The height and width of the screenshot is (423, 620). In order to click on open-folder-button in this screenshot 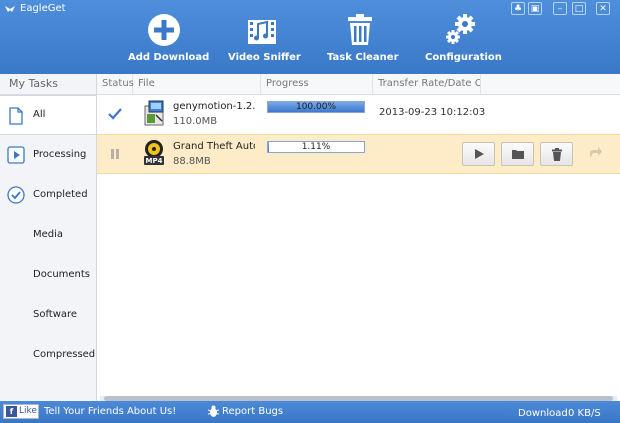, I will do `click(517, 154)`.